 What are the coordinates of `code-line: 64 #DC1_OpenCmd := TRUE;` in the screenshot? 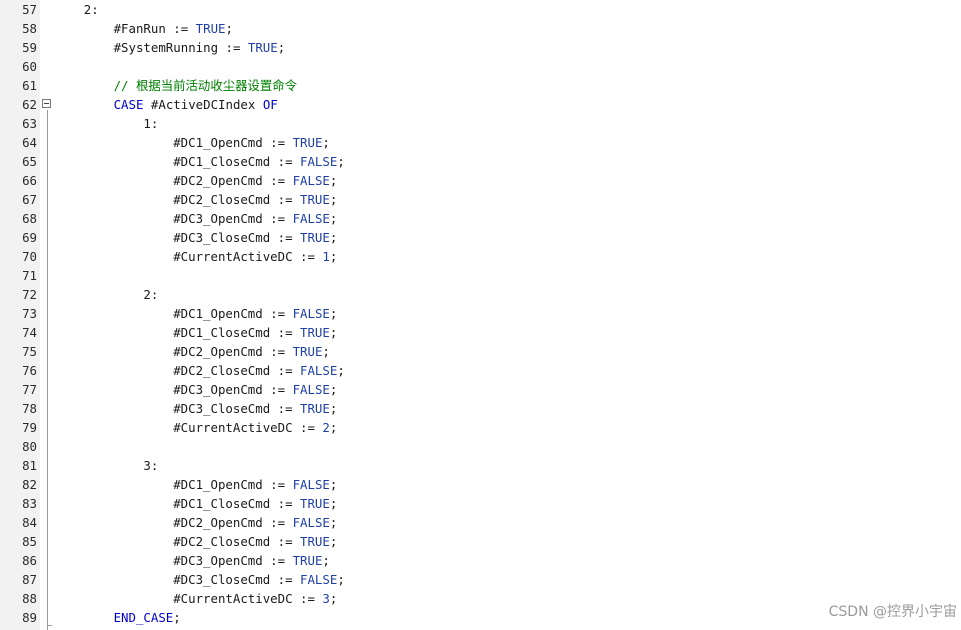 It's located at (480, 142).